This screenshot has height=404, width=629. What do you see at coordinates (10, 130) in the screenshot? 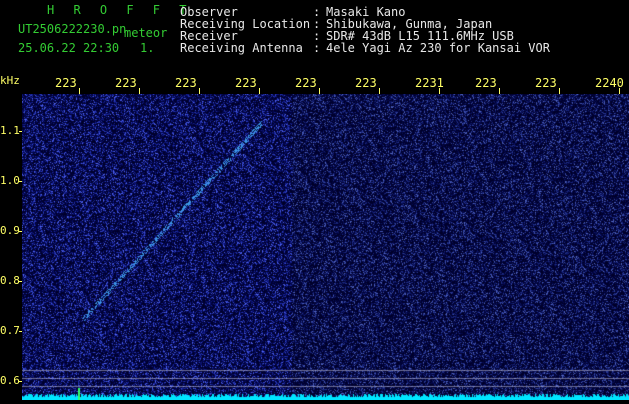
I see `freq-tick-label: 1.1` at bounding box center [10, 130].